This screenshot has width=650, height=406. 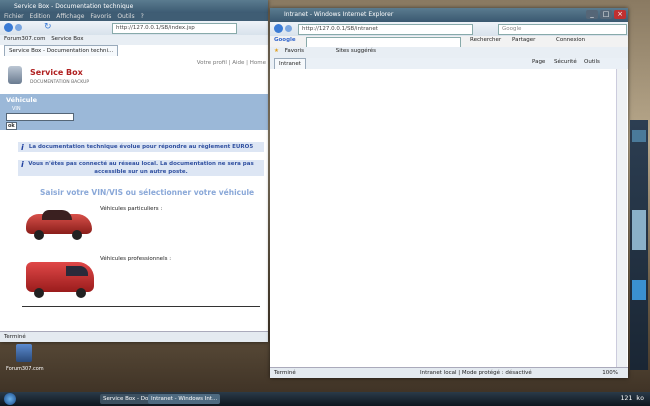 I want to click on info-icon: i, so click(x=22, y=147).